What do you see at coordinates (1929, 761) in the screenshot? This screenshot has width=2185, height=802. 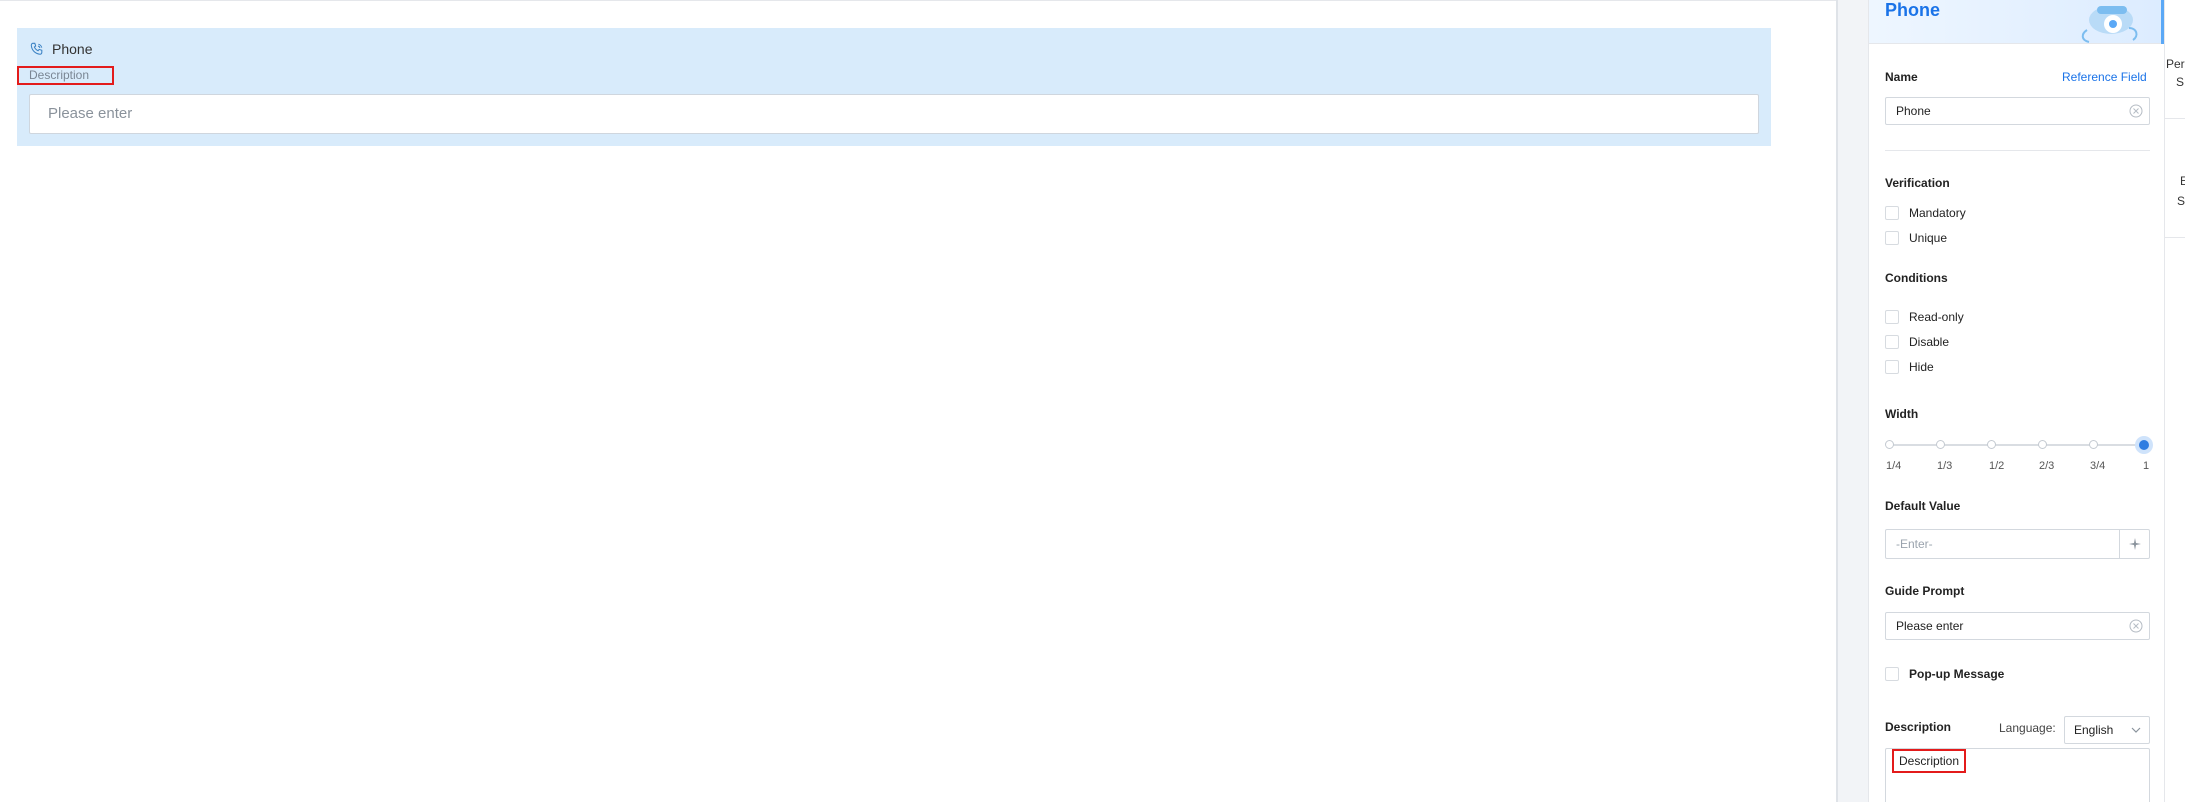 I see `description-value: Description` at bounding box center [1929, 761].